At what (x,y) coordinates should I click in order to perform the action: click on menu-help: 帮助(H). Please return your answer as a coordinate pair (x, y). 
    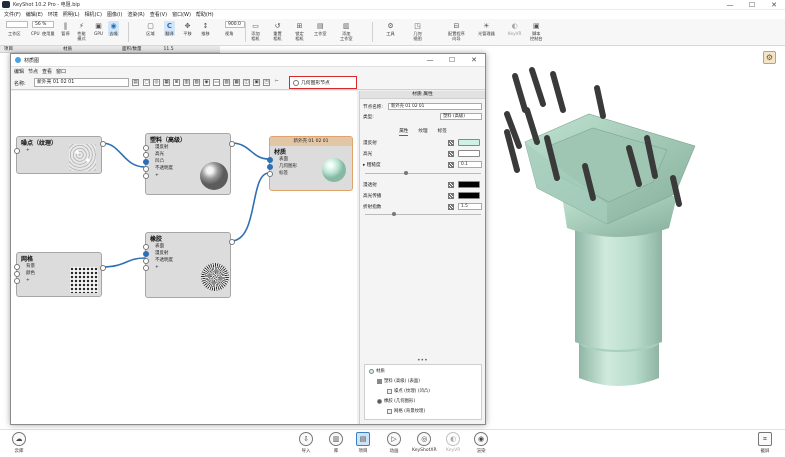
    Looking at the image, I should click on (205, 14).